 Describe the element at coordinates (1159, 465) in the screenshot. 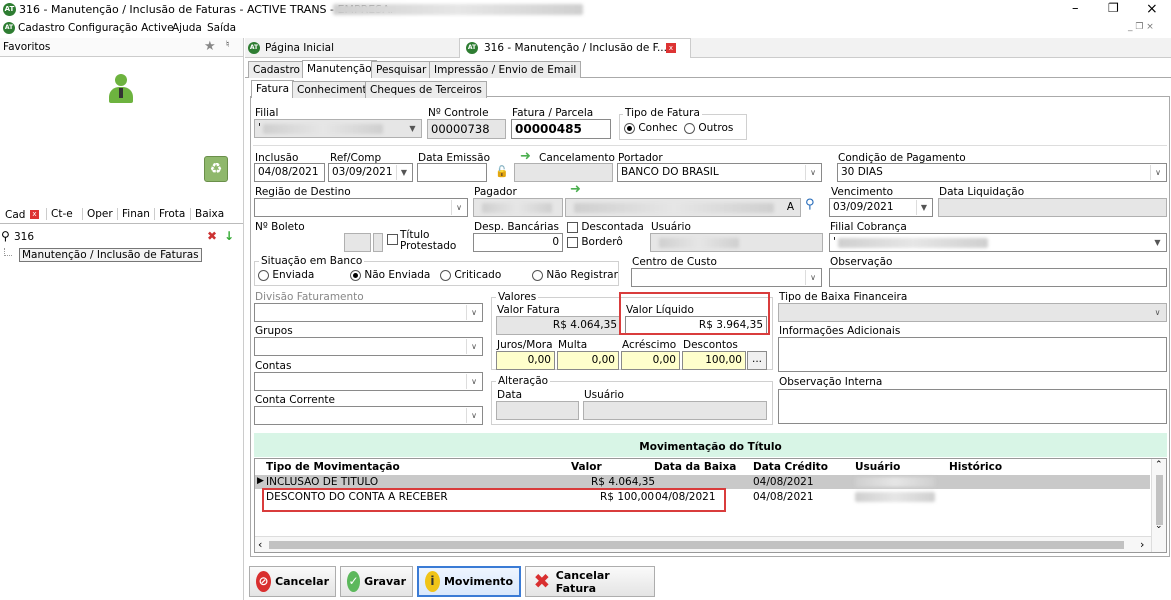

I see `scroll-up-icon: ⌃` at that location.